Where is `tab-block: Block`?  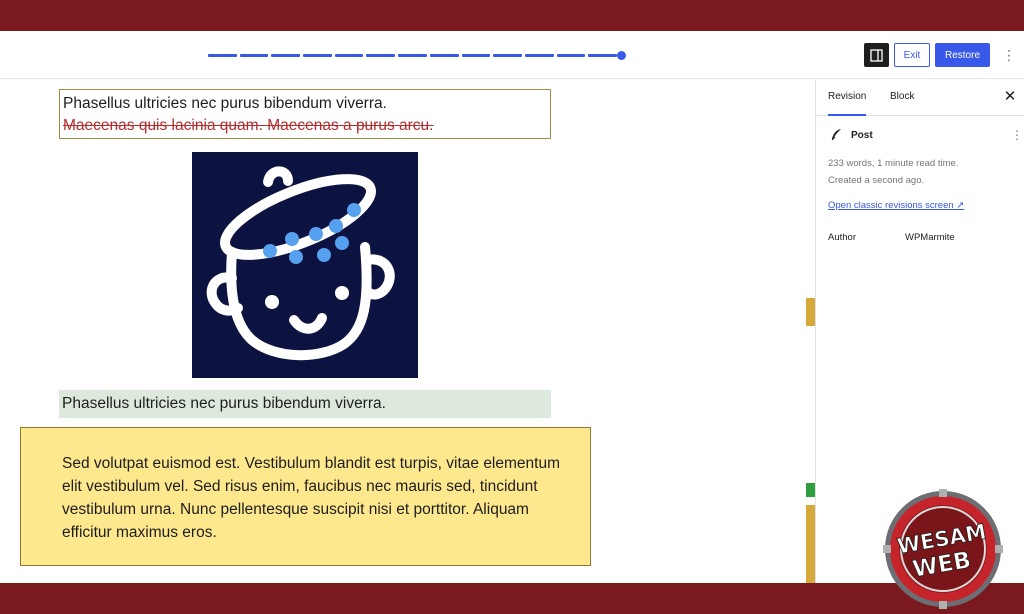 tab-block: Block is located at coordinates (902, 98).